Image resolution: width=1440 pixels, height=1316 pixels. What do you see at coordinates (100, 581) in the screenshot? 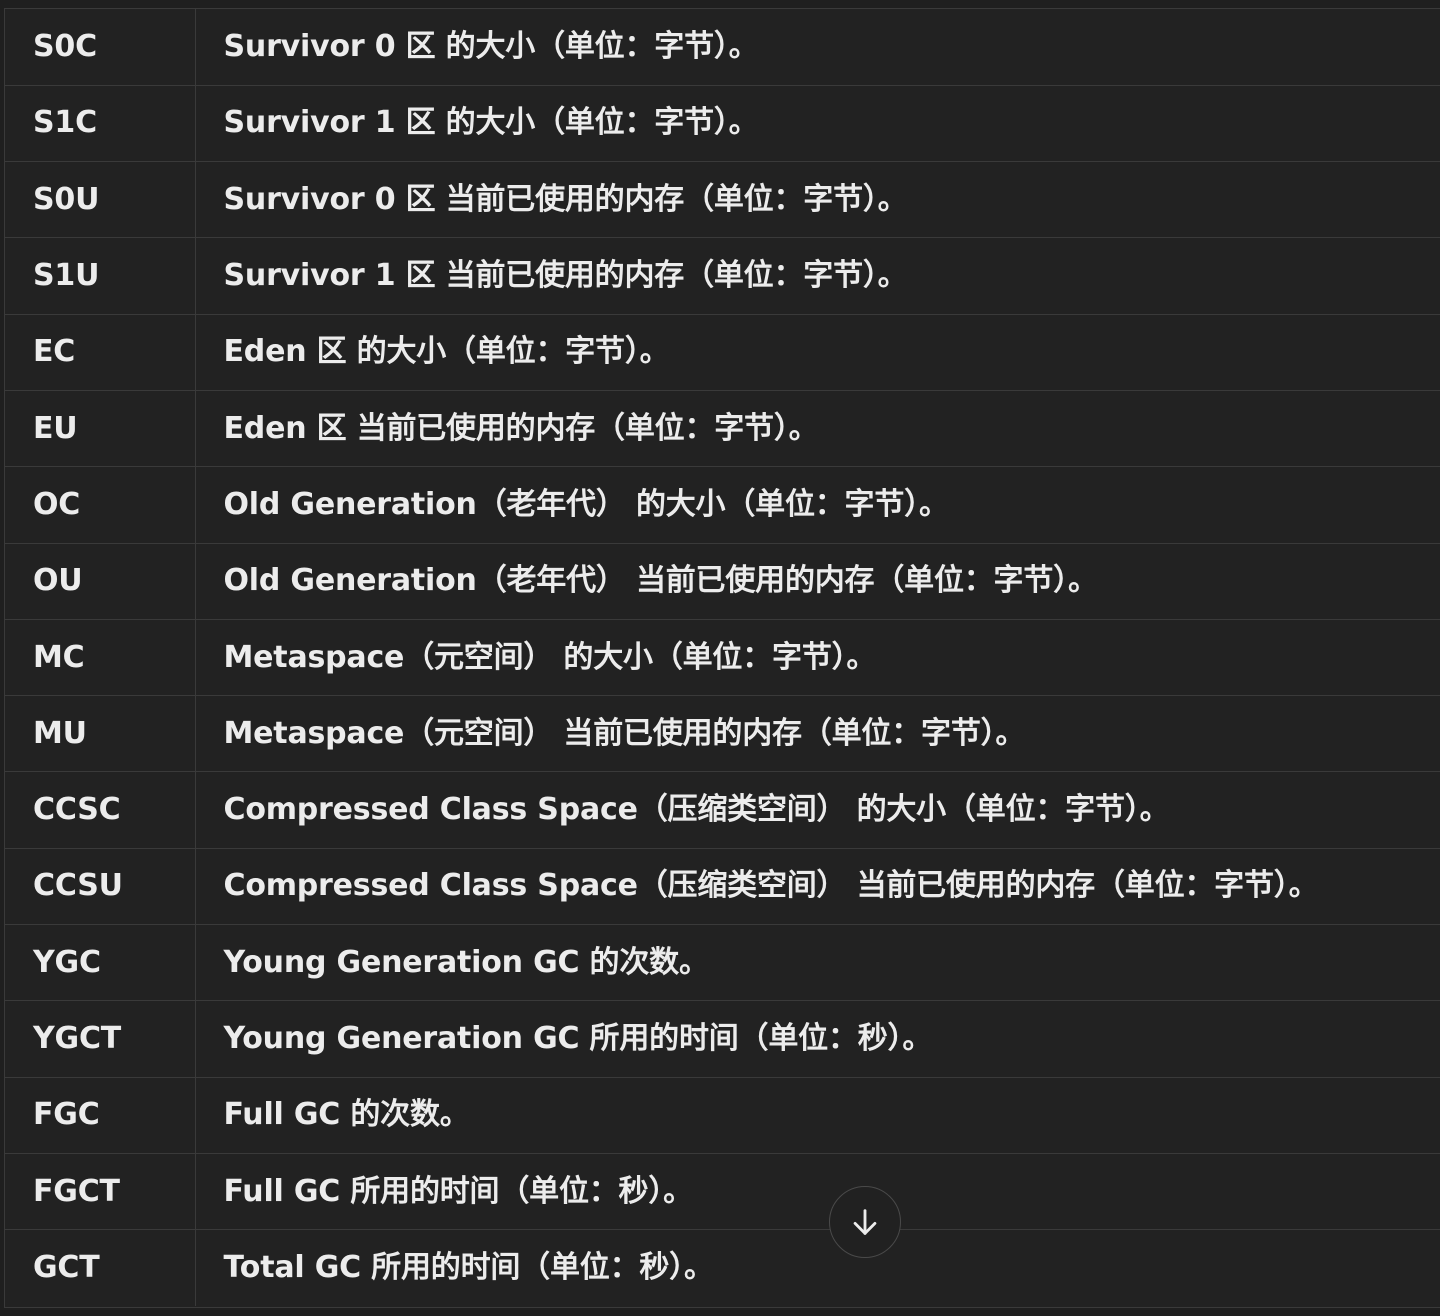
I see `row-key: OU` at bounding box center [100, 581].